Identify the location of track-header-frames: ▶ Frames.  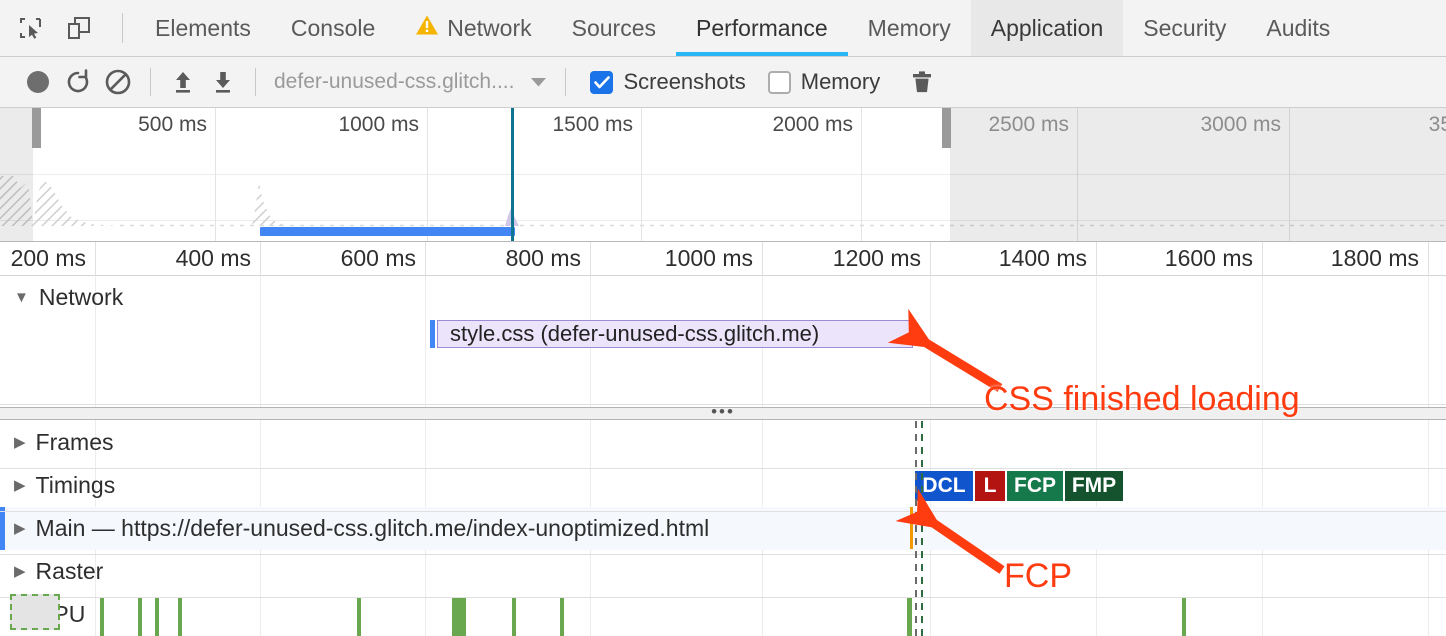
(723, 442).